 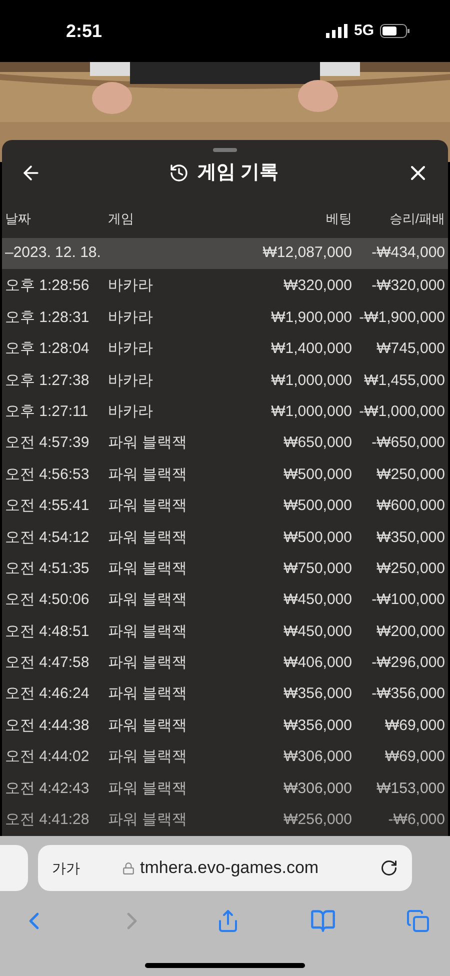 I want to click on time-cell-text: 오후 1:27:38, so click(x=47, y=380).